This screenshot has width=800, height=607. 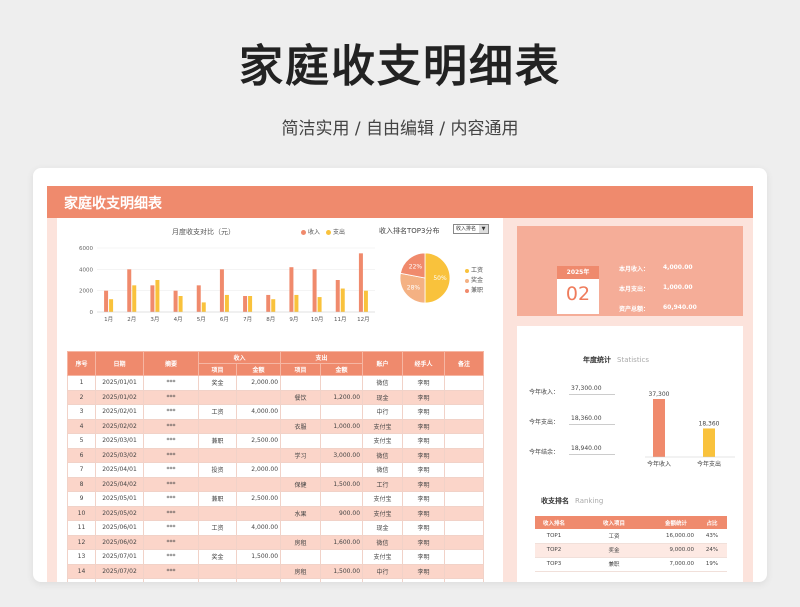 What do you see at coordinates (342, 397) in the screenshot?
I see `table-cell: 1,200.00` at bounding box center [342, 397].